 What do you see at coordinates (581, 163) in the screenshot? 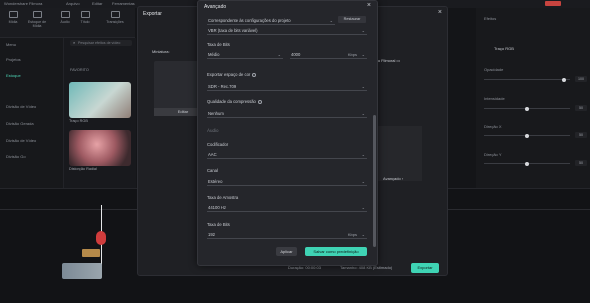
I see `direction-y-value: 50` at bounding box center [581, 163].